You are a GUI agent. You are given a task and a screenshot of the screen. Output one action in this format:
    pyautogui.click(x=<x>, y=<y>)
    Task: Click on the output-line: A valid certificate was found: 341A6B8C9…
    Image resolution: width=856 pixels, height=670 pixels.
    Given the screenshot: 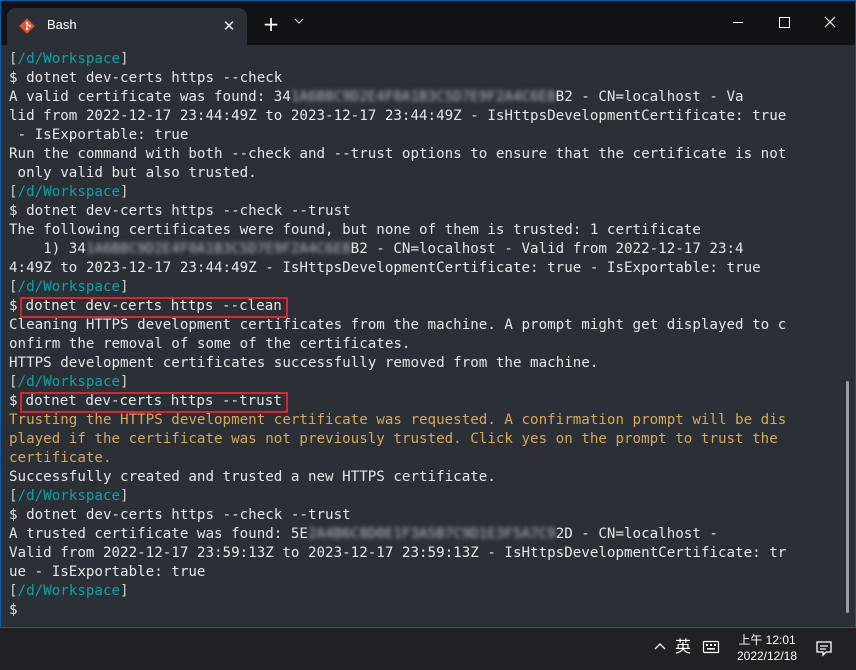 What is the action you would take?
    pyautogui.click(x=376, y=97)
    